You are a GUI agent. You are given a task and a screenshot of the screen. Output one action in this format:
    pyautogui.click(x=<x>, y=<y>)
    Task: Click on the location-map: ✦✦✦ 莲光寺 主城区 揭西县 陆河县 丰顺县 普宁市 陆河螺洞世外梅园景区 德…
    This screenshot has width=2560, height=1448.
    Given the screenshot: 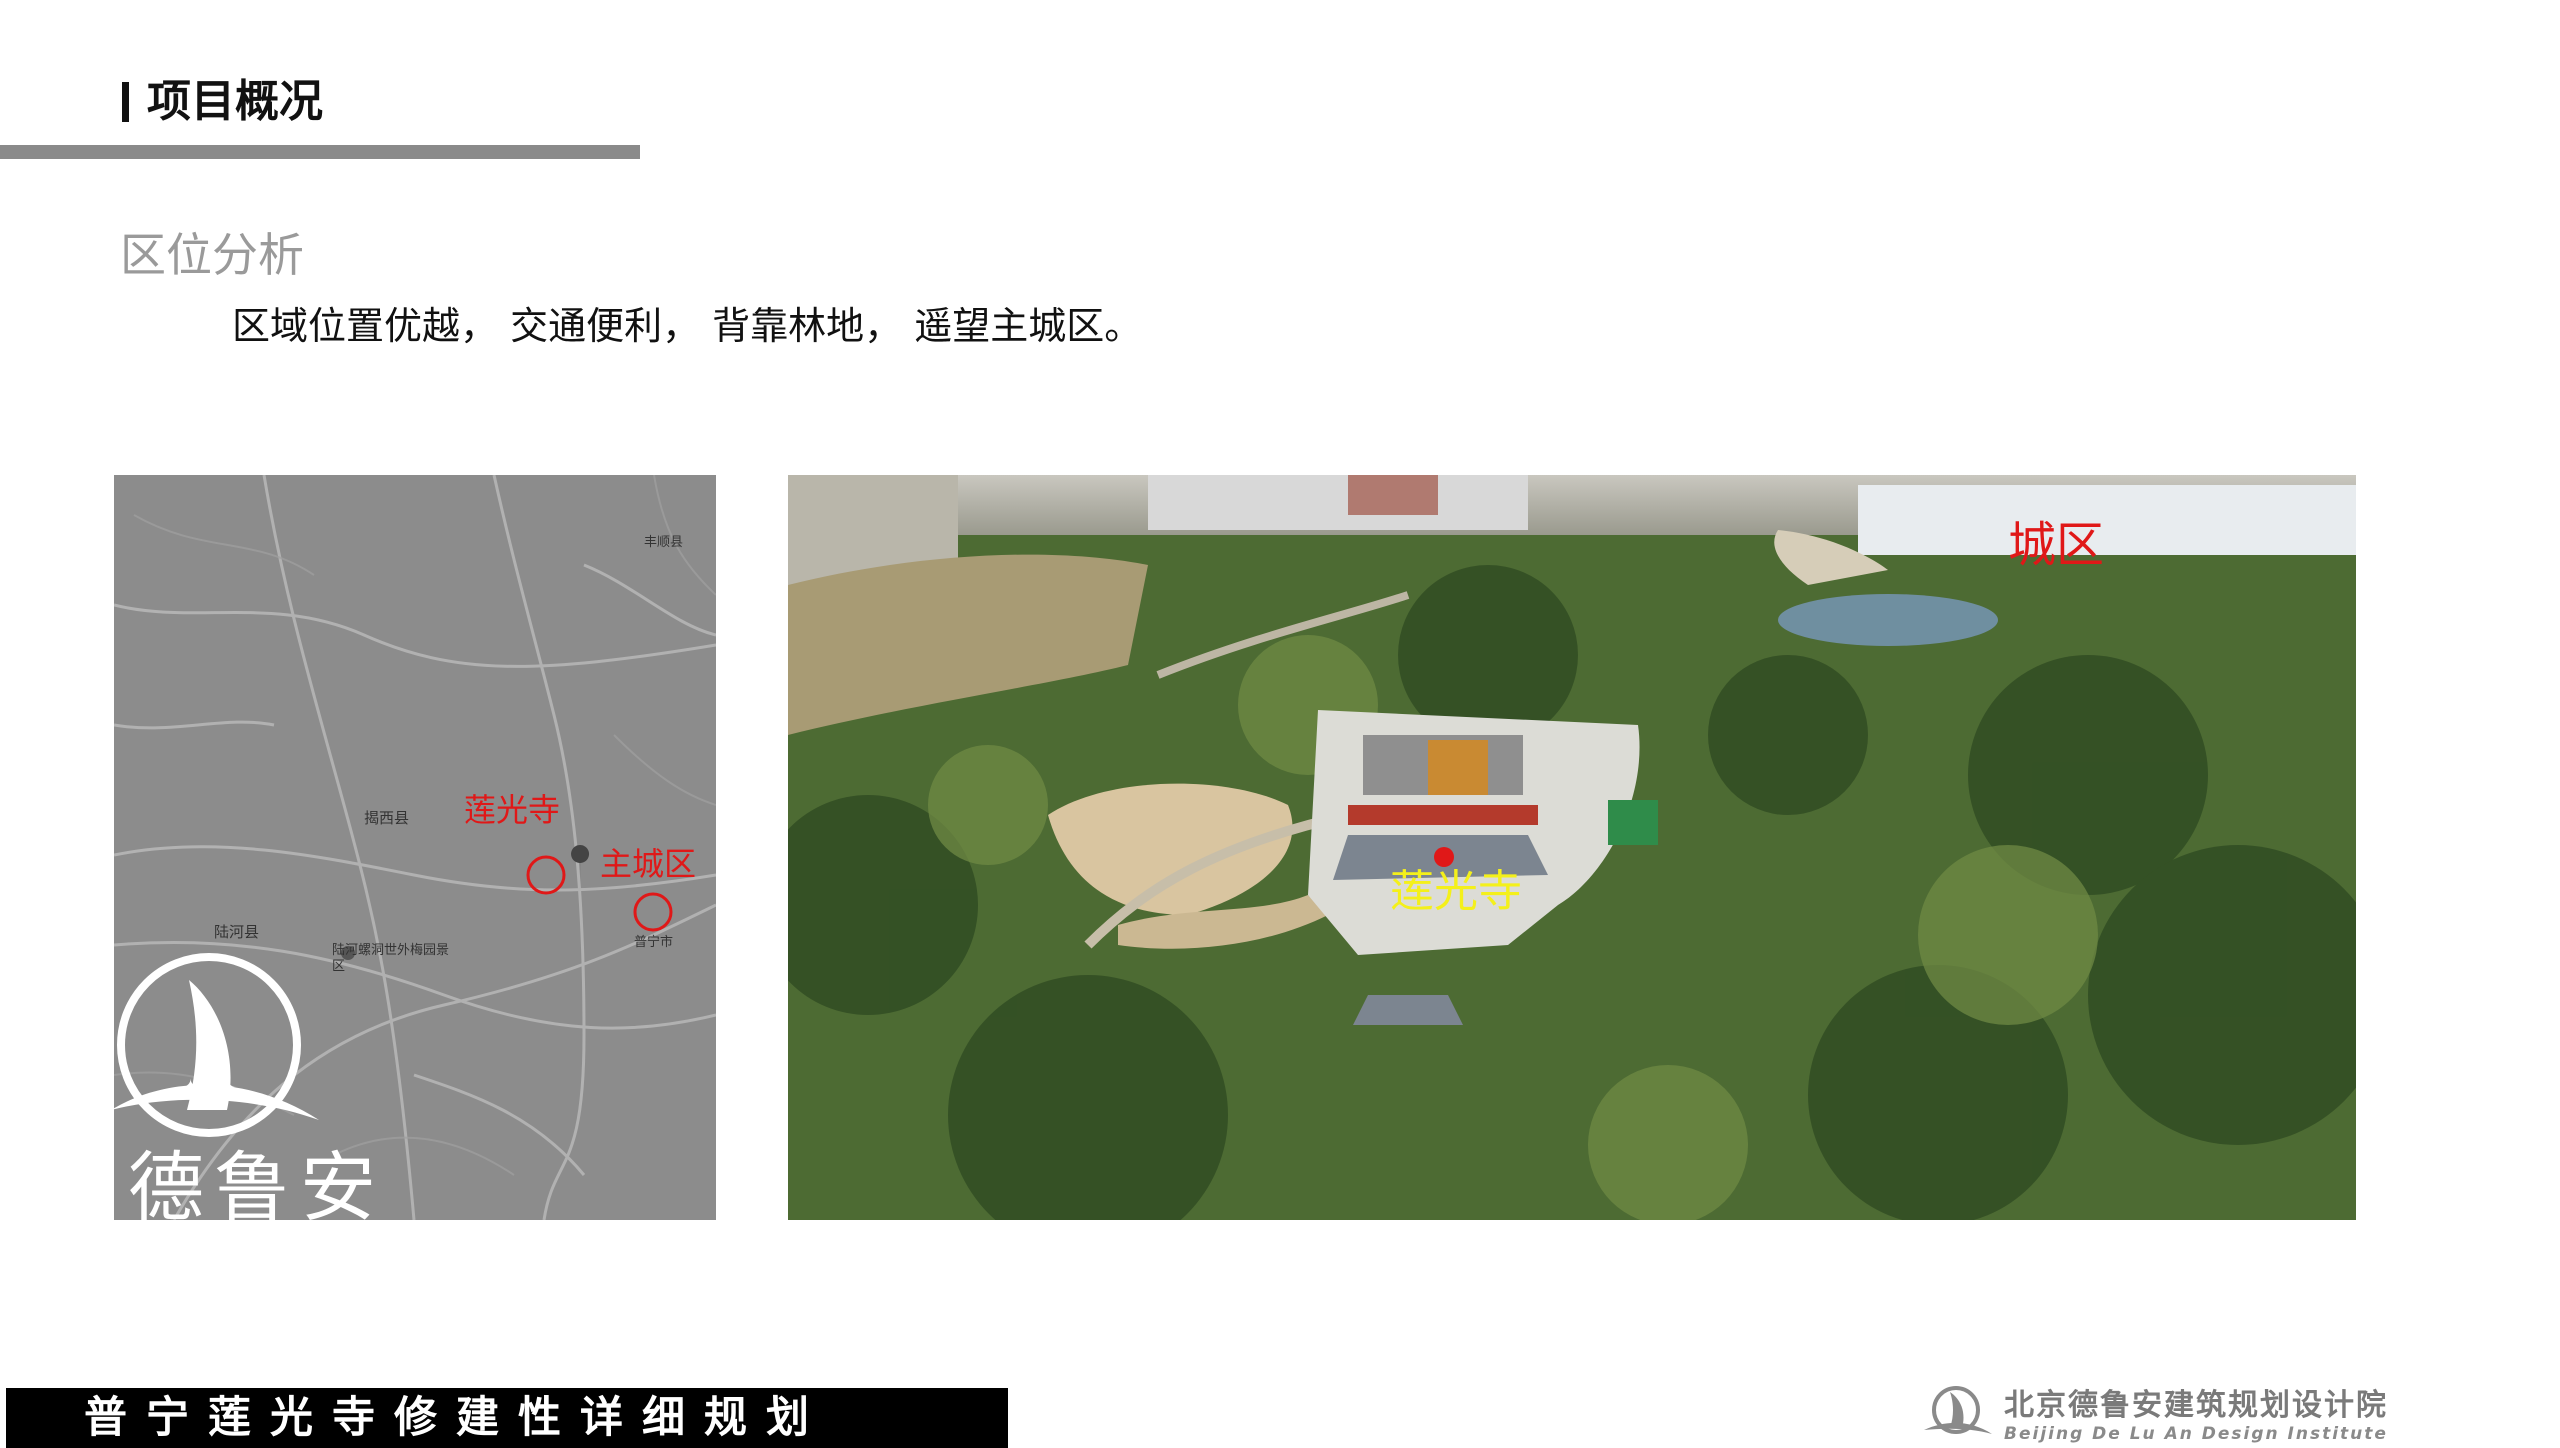 What is the action you would take?
    pyautogui.click(x=415, y=847)
    